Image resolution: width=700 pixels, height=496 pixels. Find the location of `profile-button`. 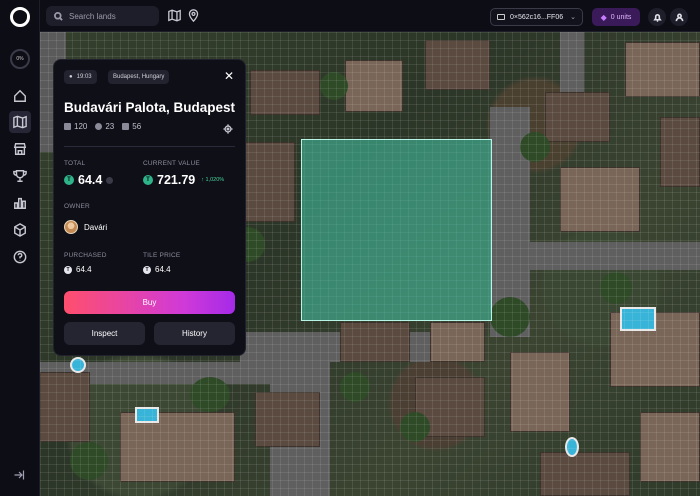

profile-button is located at coordinates (679, 17).